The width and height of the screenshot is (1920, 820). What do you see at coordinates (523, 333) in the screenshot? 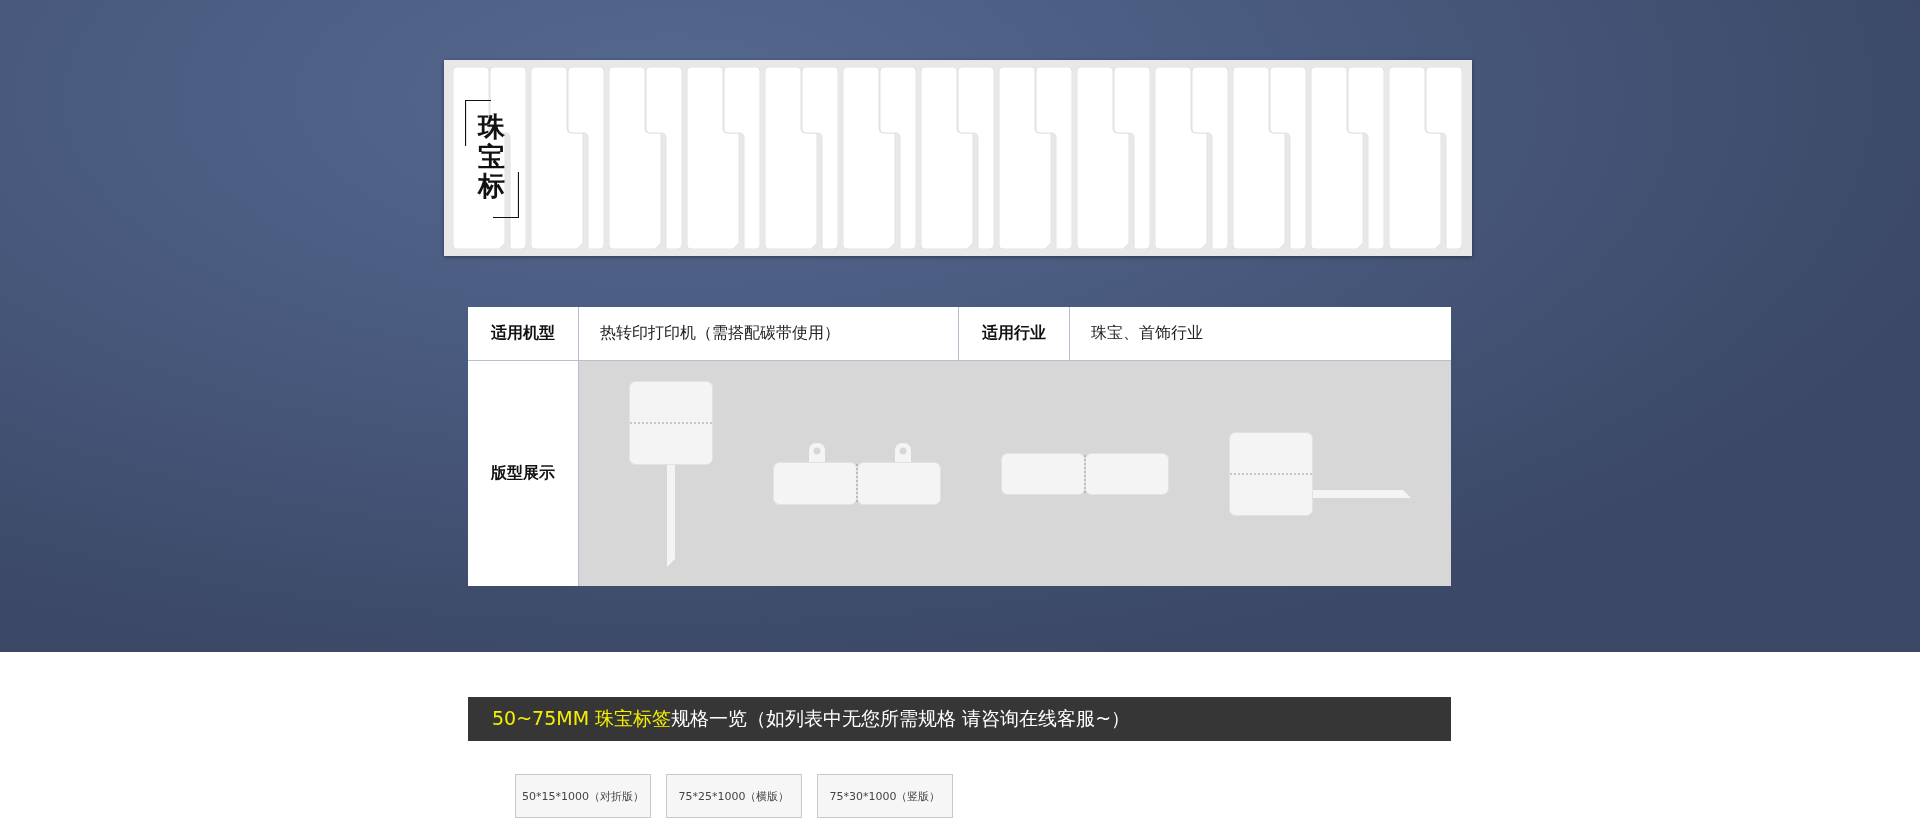
I see `spec-label: 适用机型` at bounding box center [523, 333].